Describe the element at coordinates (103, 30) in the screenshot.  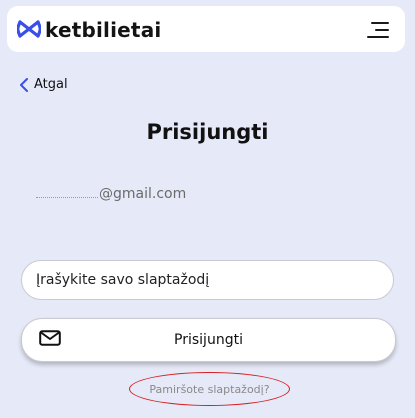
I see `brand-name: ketbilietai` at that location.